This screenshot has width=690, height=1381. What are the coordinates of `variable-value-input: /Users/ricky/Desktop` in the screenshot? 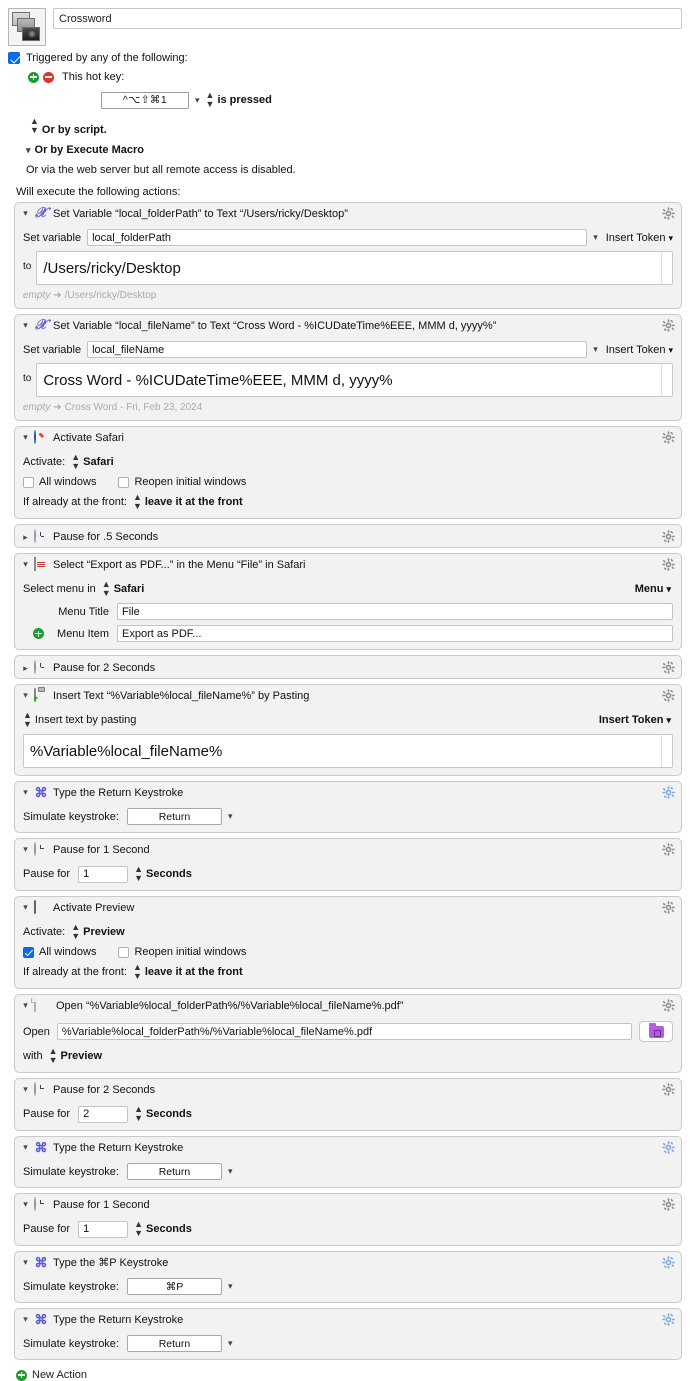 It's located at (354, 268).